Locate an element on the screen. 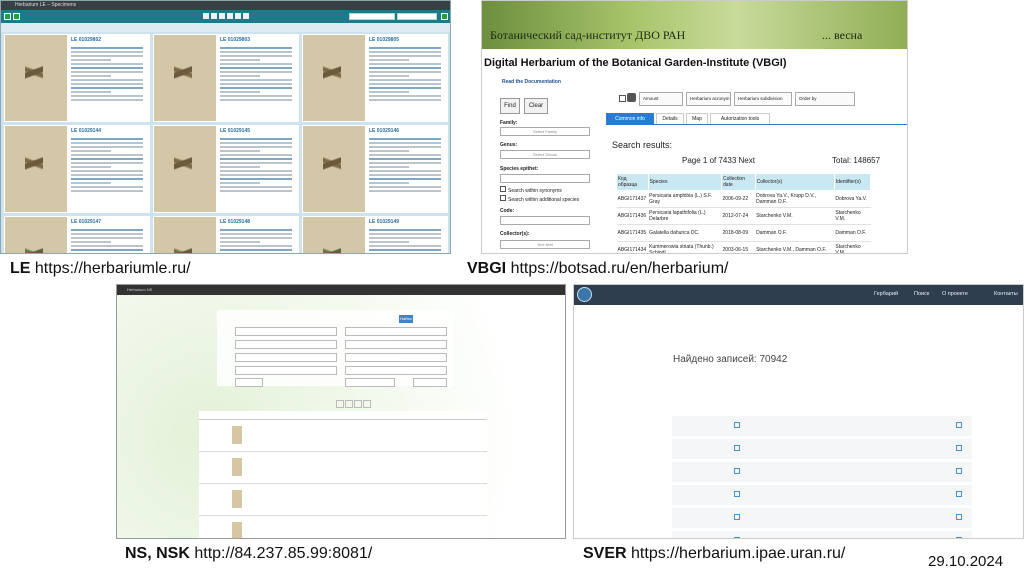  le-search-button is located at coordinates (444, 16).